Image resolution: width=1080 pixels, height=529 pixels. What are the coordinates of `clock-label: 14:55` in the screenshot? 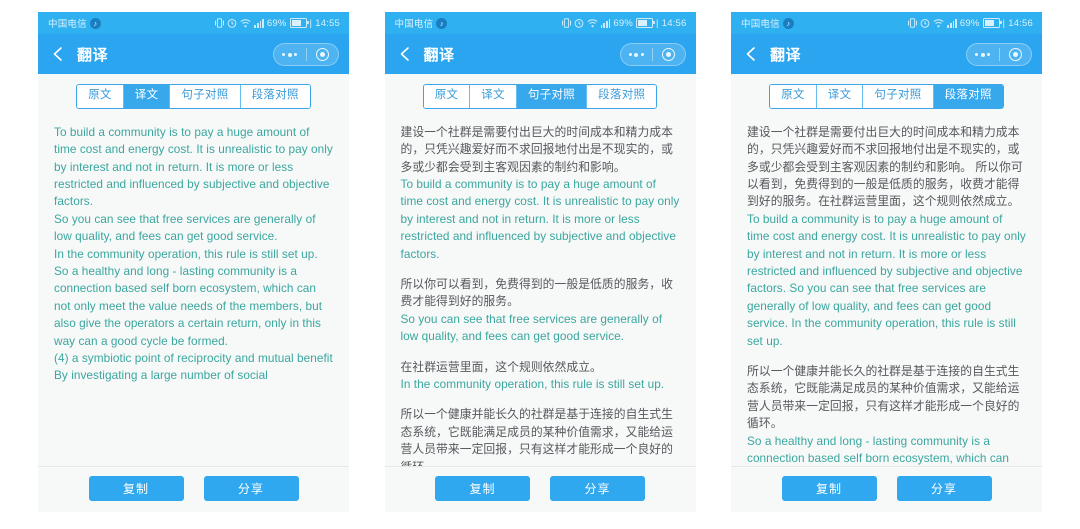 It's located at (327, 23).